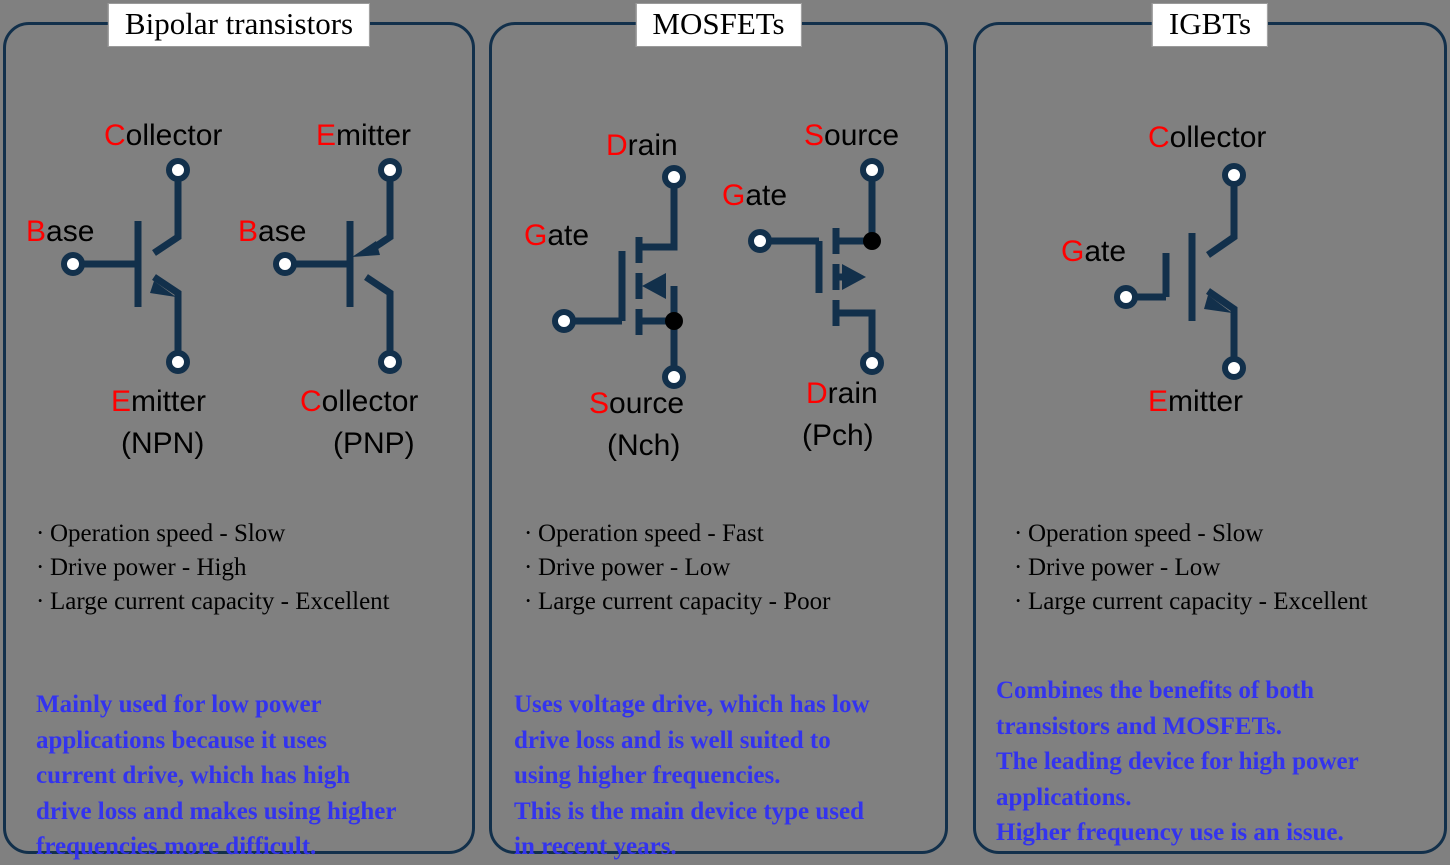  Describe the element at coordinates (182, 740) in the screenshot. I see `description-line: applications because it uses` at that location.